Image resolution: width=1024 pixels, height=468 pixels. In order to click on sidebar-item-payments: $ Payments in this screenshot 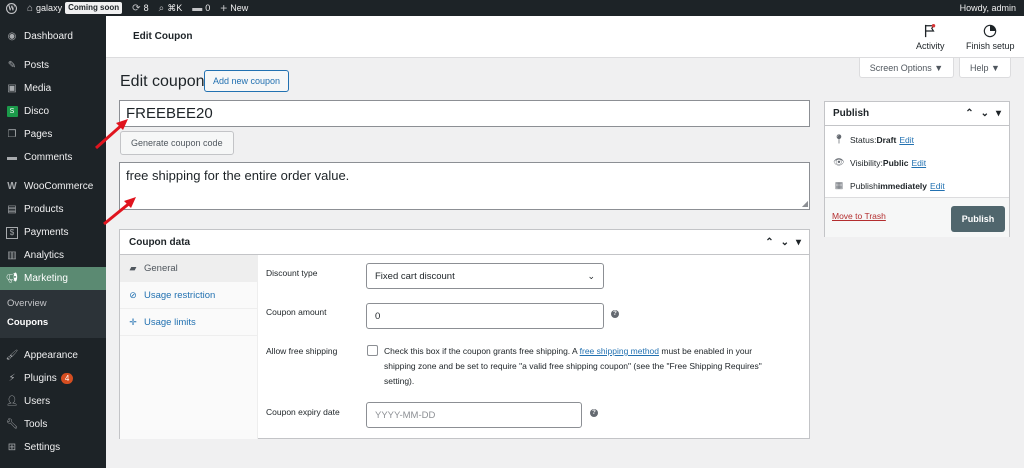, I will do `click(53, 232)`.